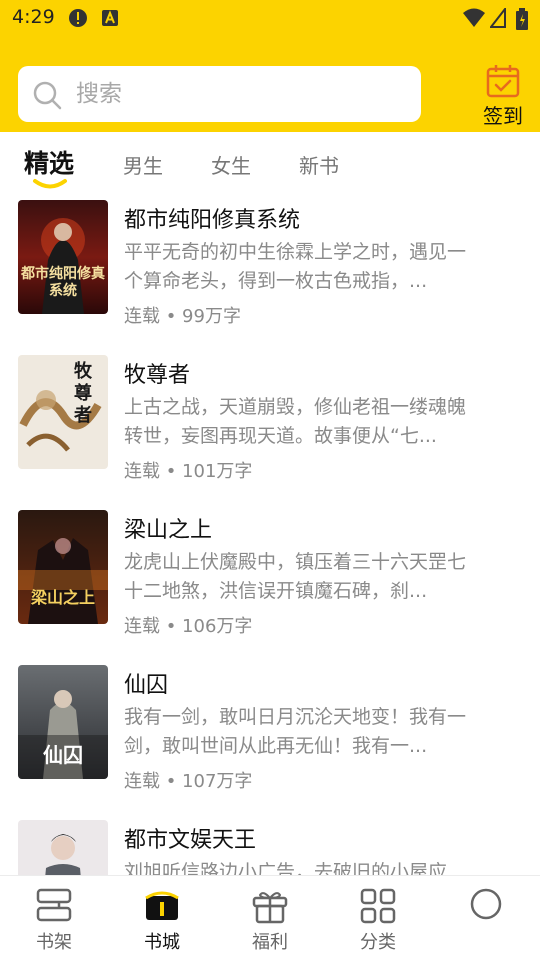 The image size is (540, 960). I want to click on book-cover-title: 仙囚, so click(63, 755).